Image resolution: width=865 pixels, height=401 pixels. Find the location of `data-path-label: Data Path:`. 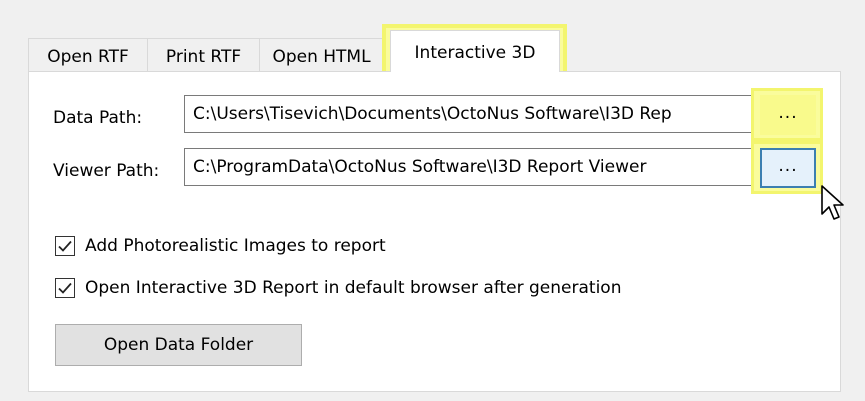

data-path-label: Data Path: is located at coordinates (98, 118).